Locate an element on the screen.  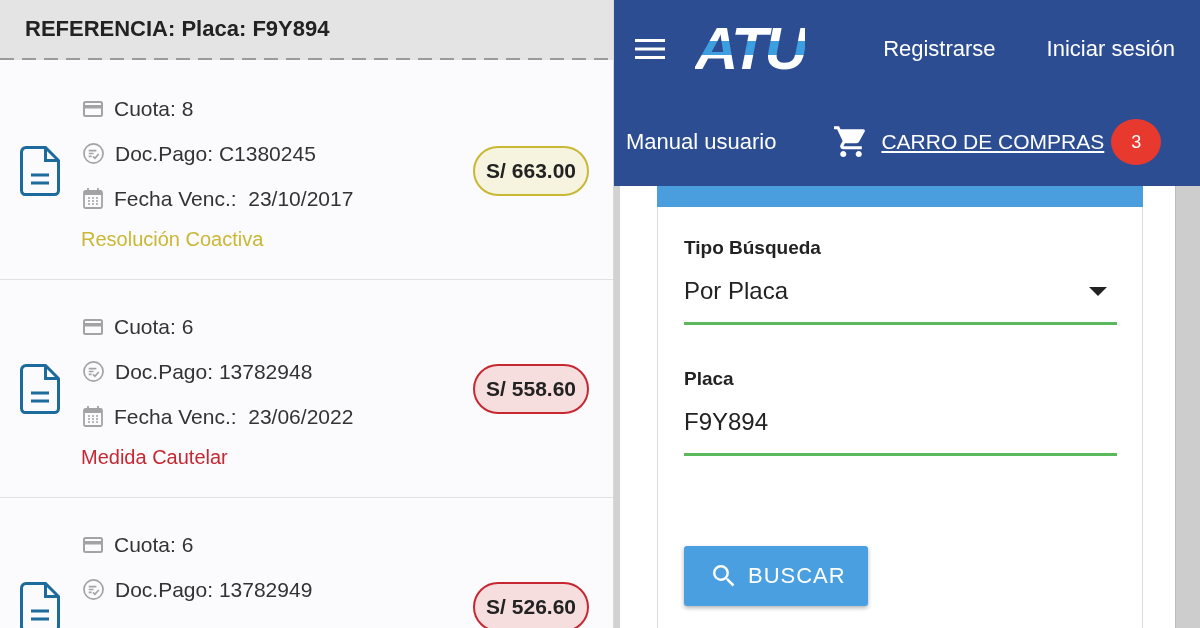
due-date-text: Fecha Venc.: 23/10/2017 is located at coordinates (234, 198).